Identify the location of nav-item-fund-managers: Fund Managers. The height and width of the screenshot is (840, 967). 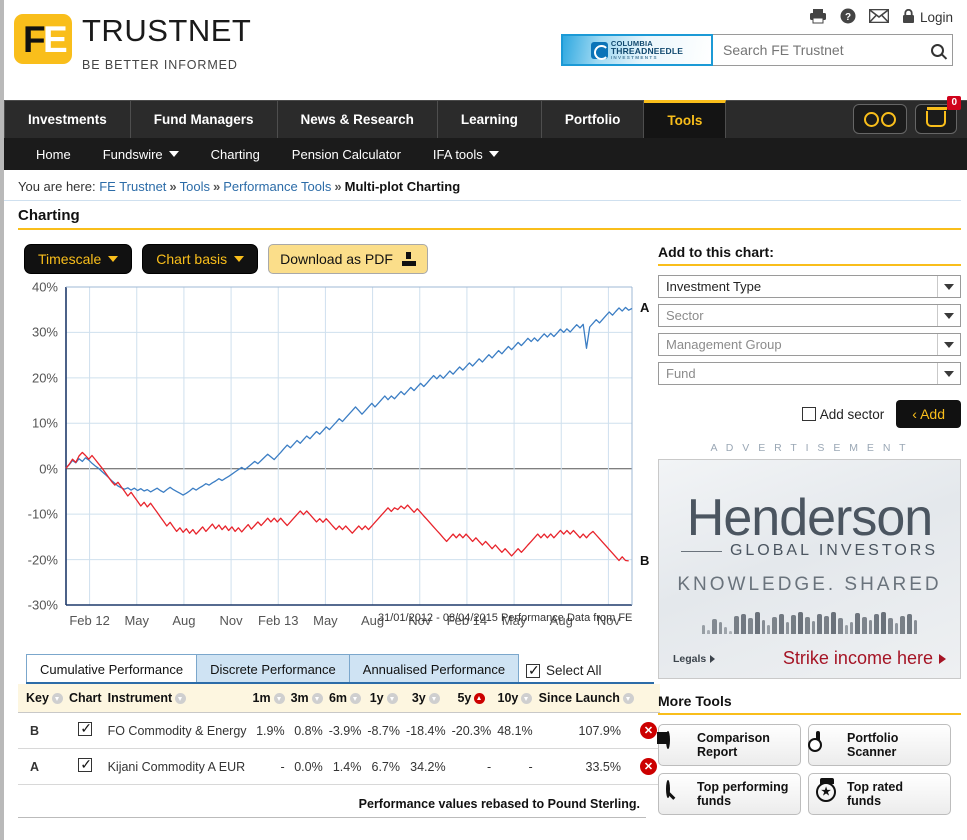
(204, 119).